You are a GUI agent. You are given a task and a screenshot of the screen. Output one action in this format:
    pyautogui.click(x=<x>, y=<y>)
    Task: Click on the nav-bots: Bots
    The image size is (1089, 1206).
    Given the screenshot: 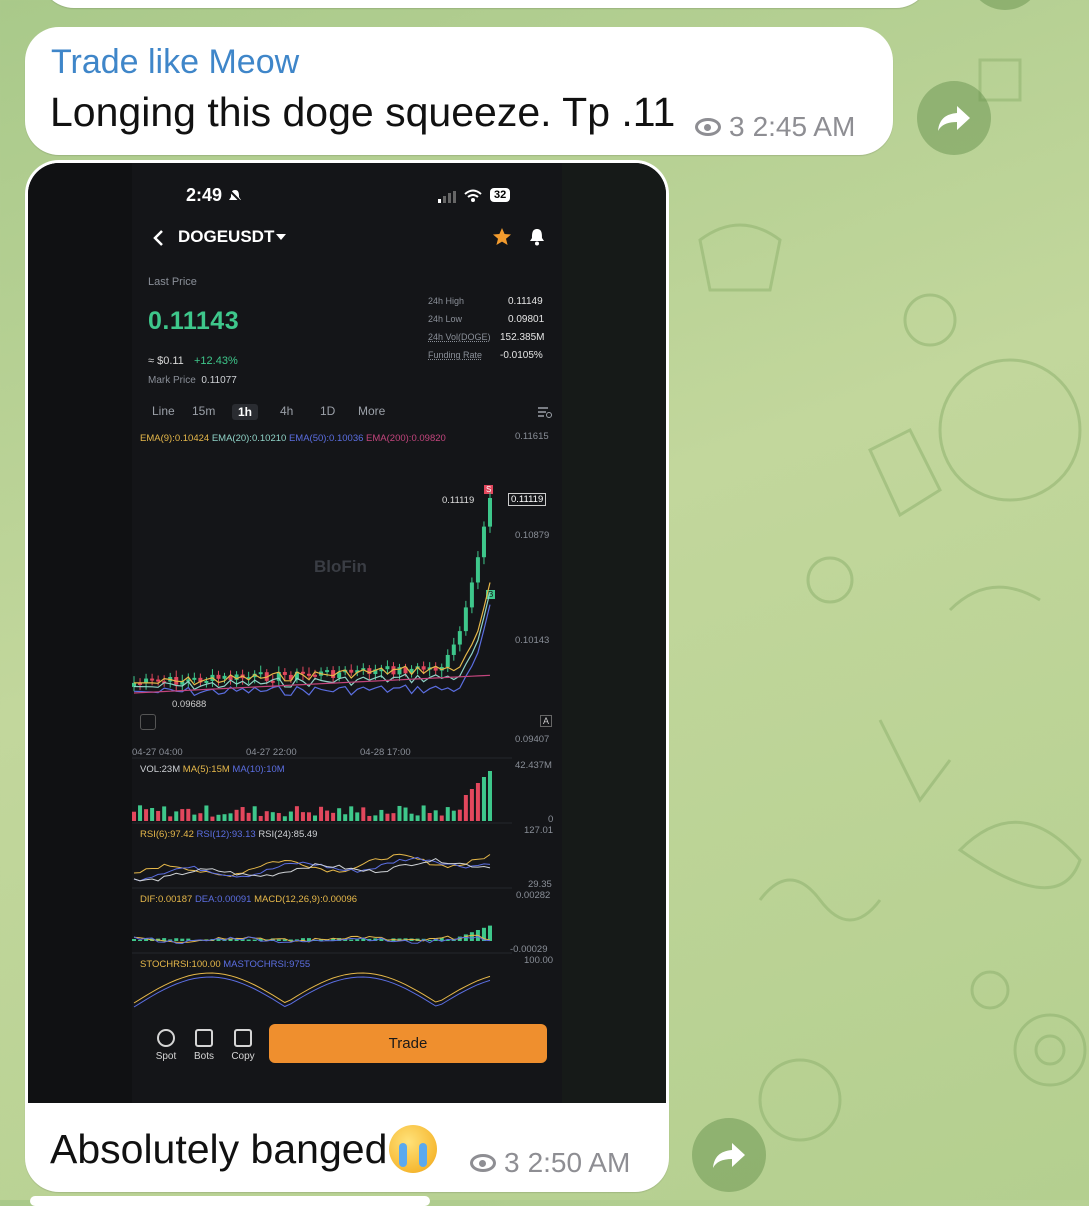 What is the action you would take?
    pyautogui.click(x=204, y=1045)
    